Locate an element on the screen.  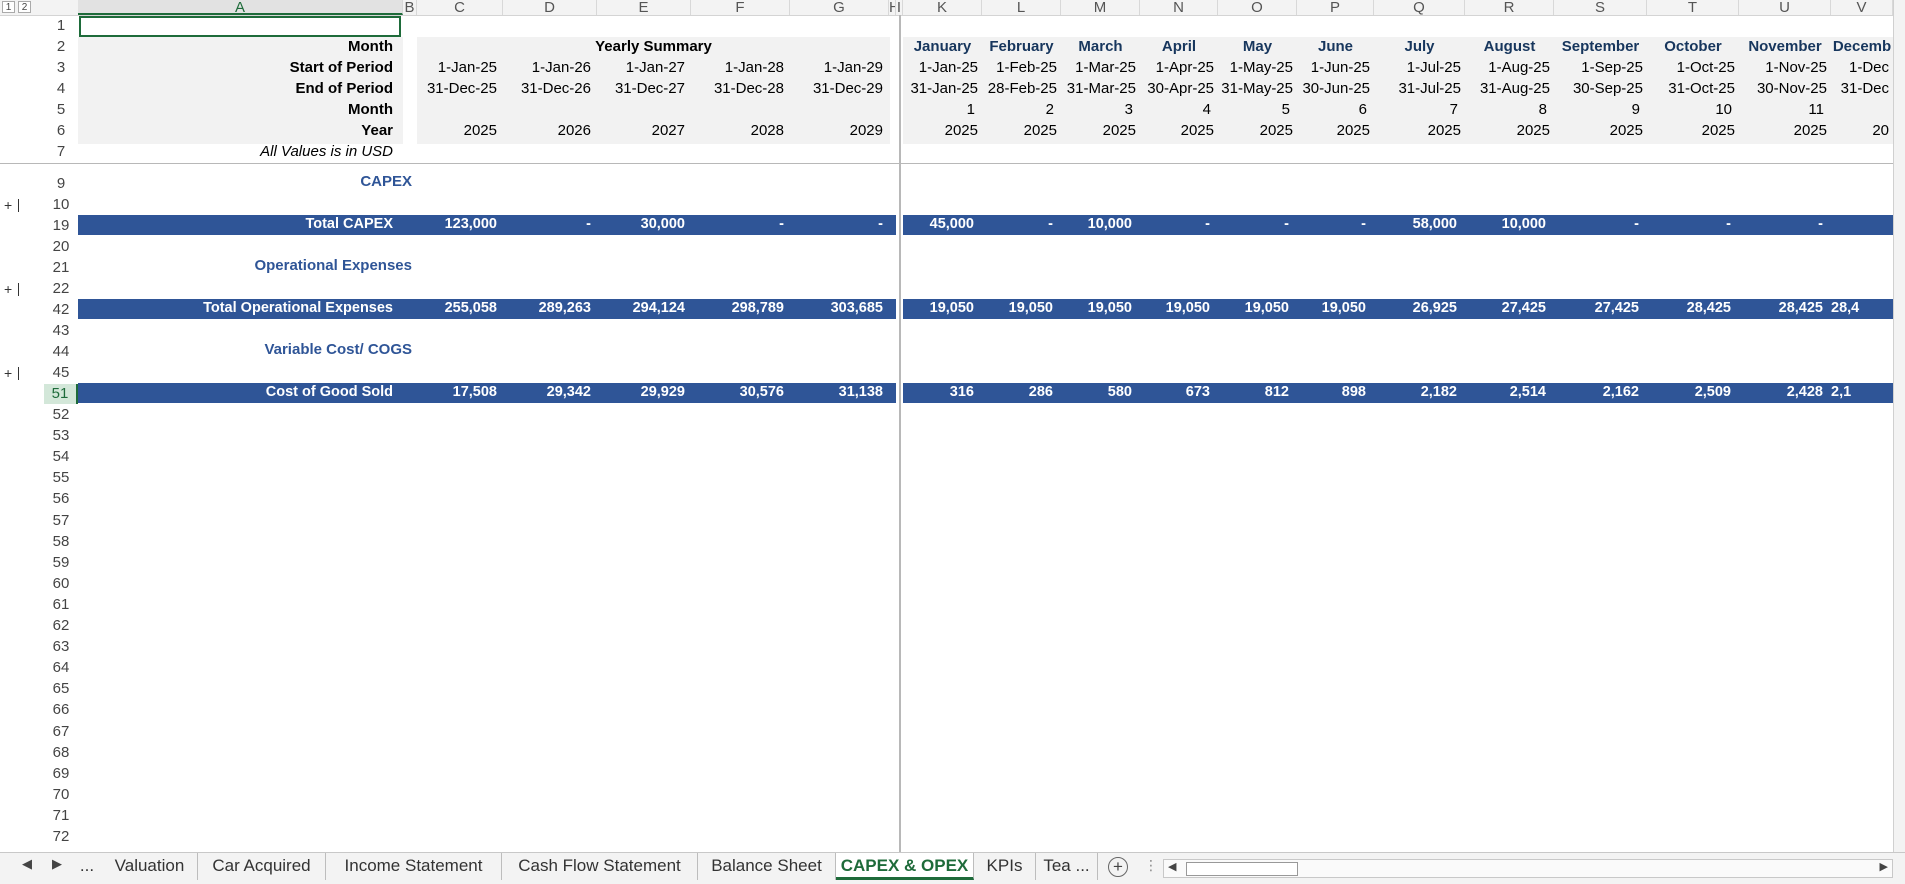
column-header-k: K is located at coordinates (942, 7).